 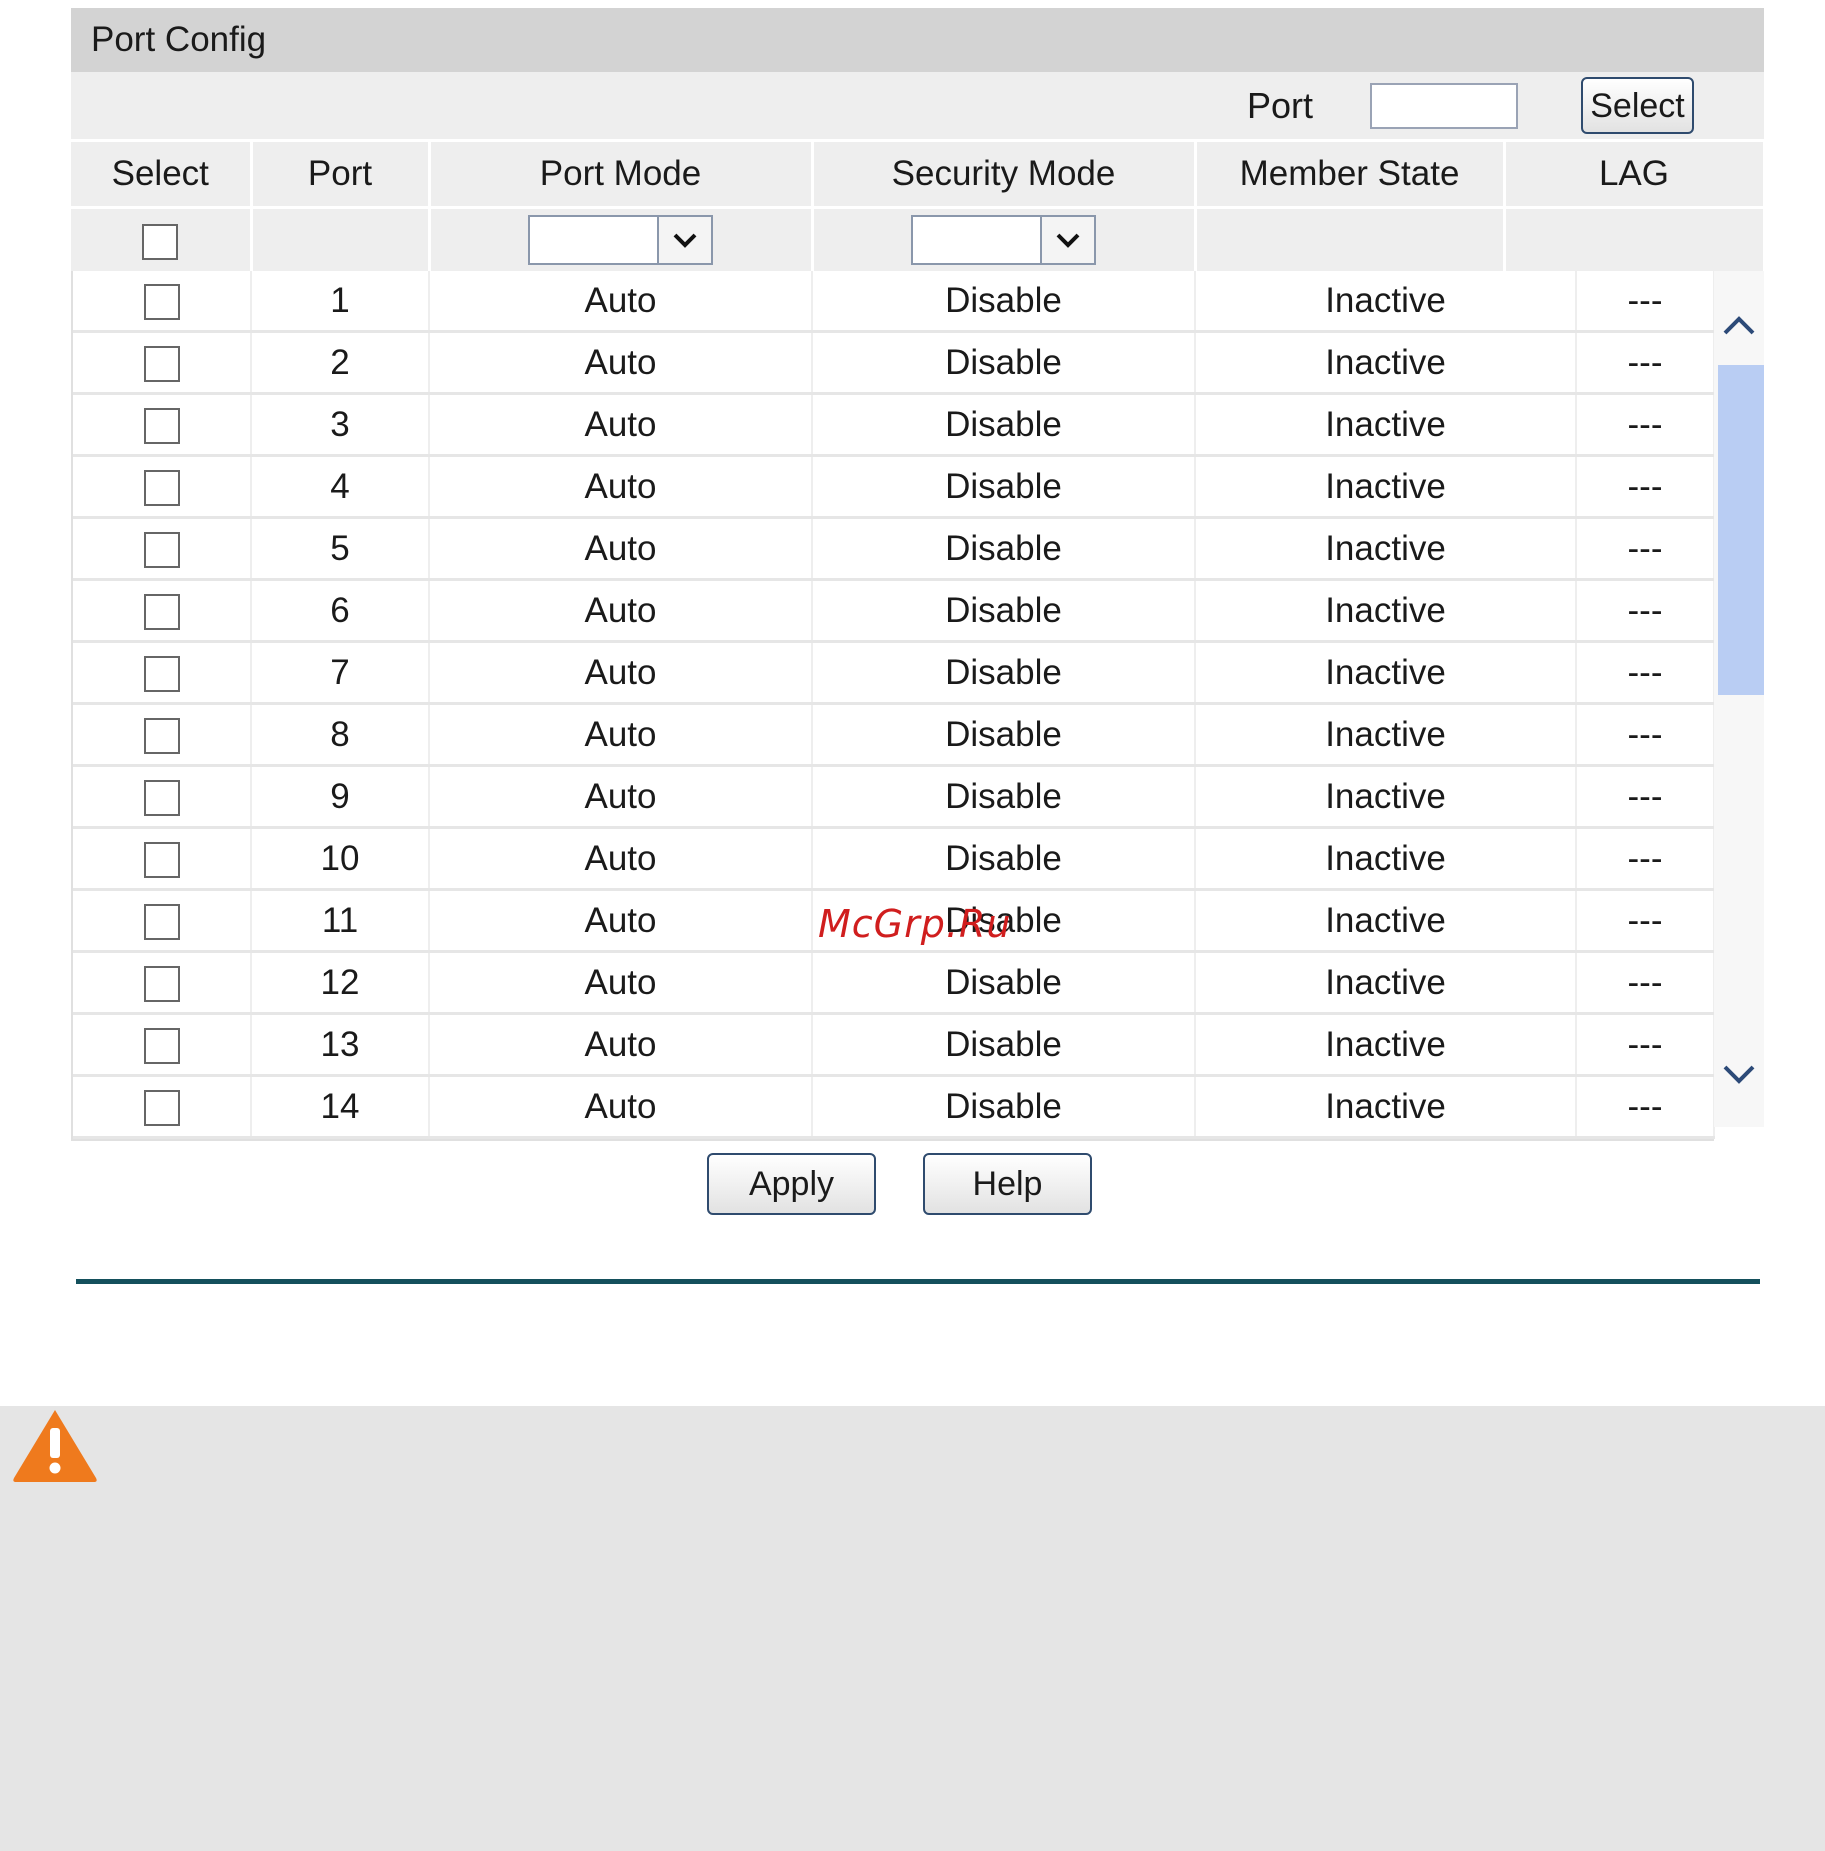 What do you see at coordinates (1444, 106) in the screenshot?
I see `port-filter-input` at bounding box center [1444, 106].